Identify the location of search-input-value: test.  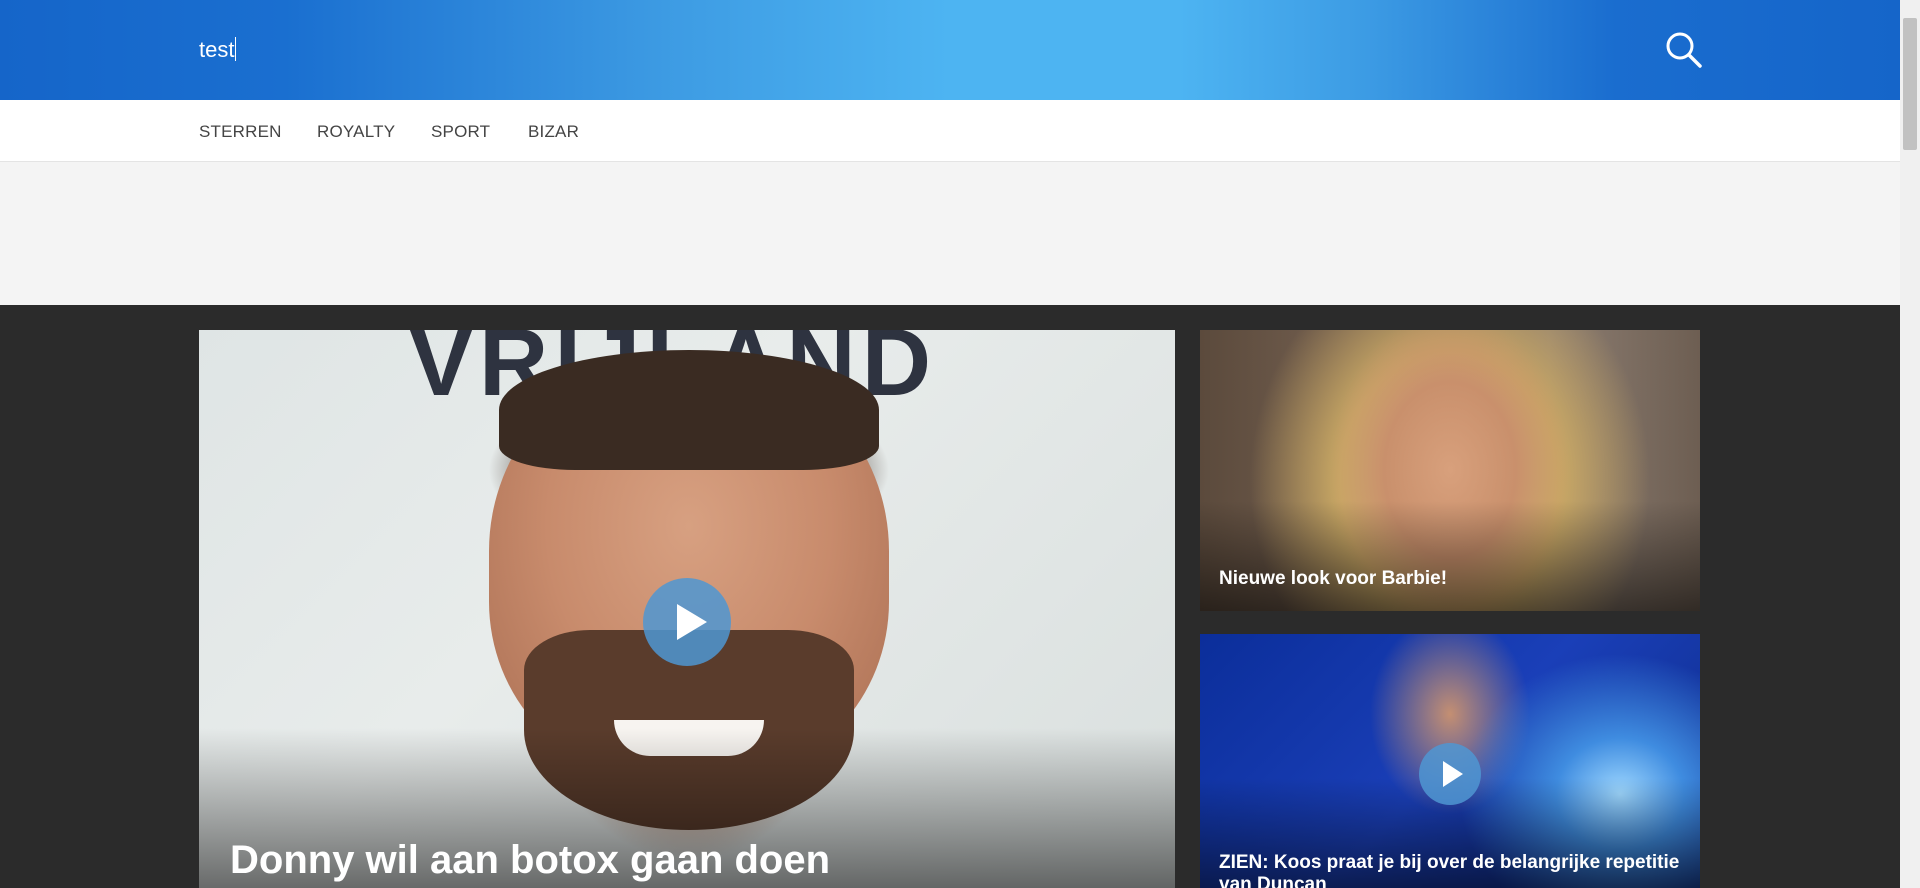
(217, 49).